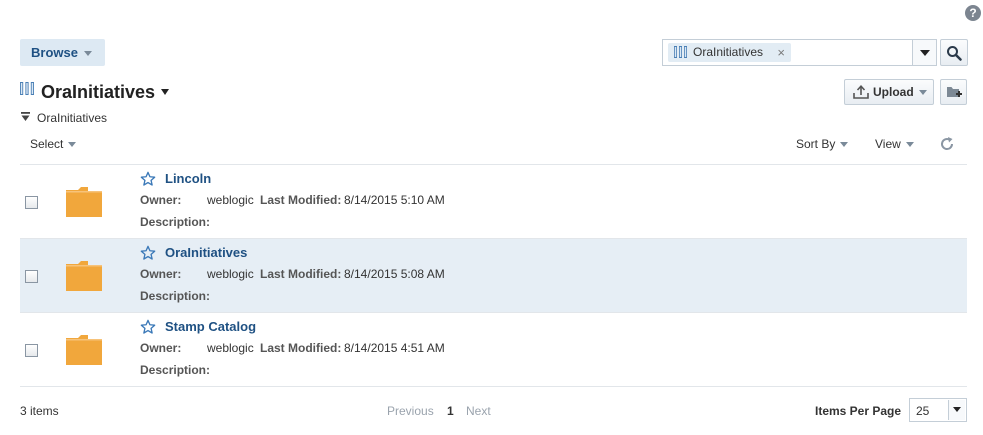  I want to click on sort-by-menu: Sort By, so click(822, 144).